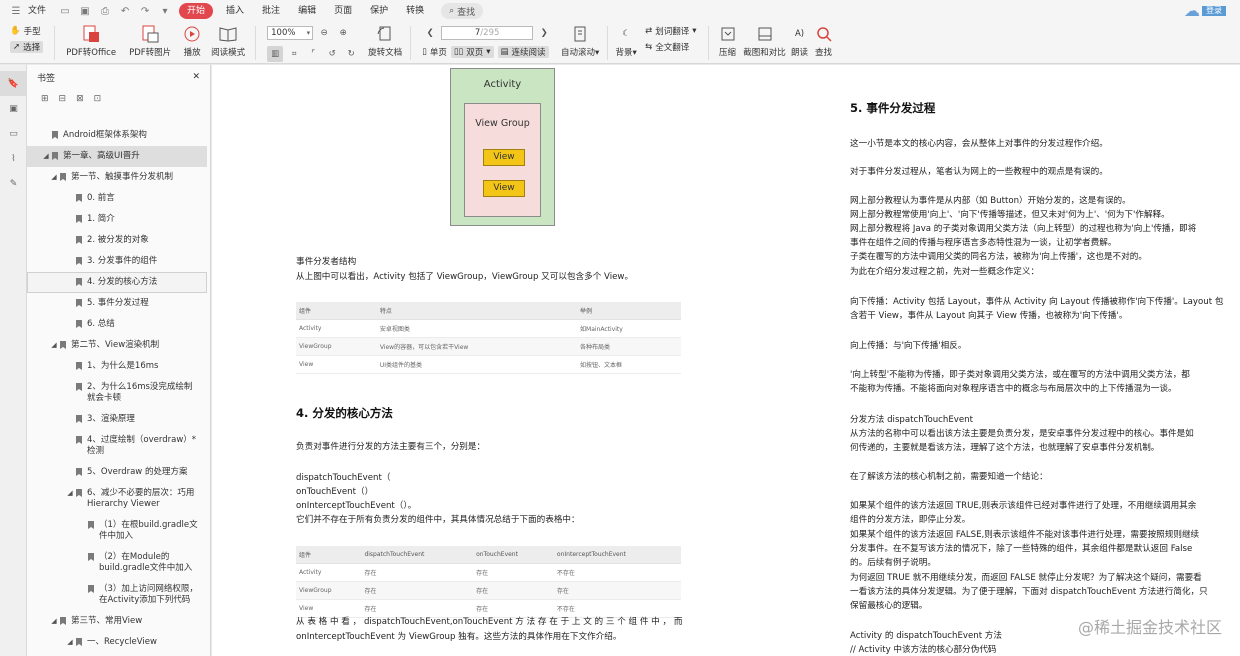 The width and height of the screenshot is (1240, 656). I want to click on bookmark-item: 4、过度绘制（overdraw）*检测, so click(117, 446).